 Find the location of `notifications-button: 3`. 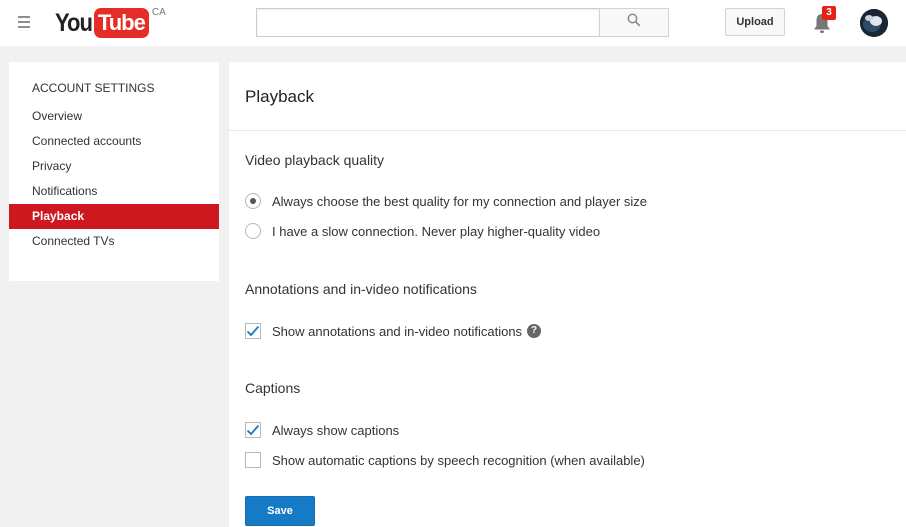

notifications-button: 3 is located at coordinates (824, 20).